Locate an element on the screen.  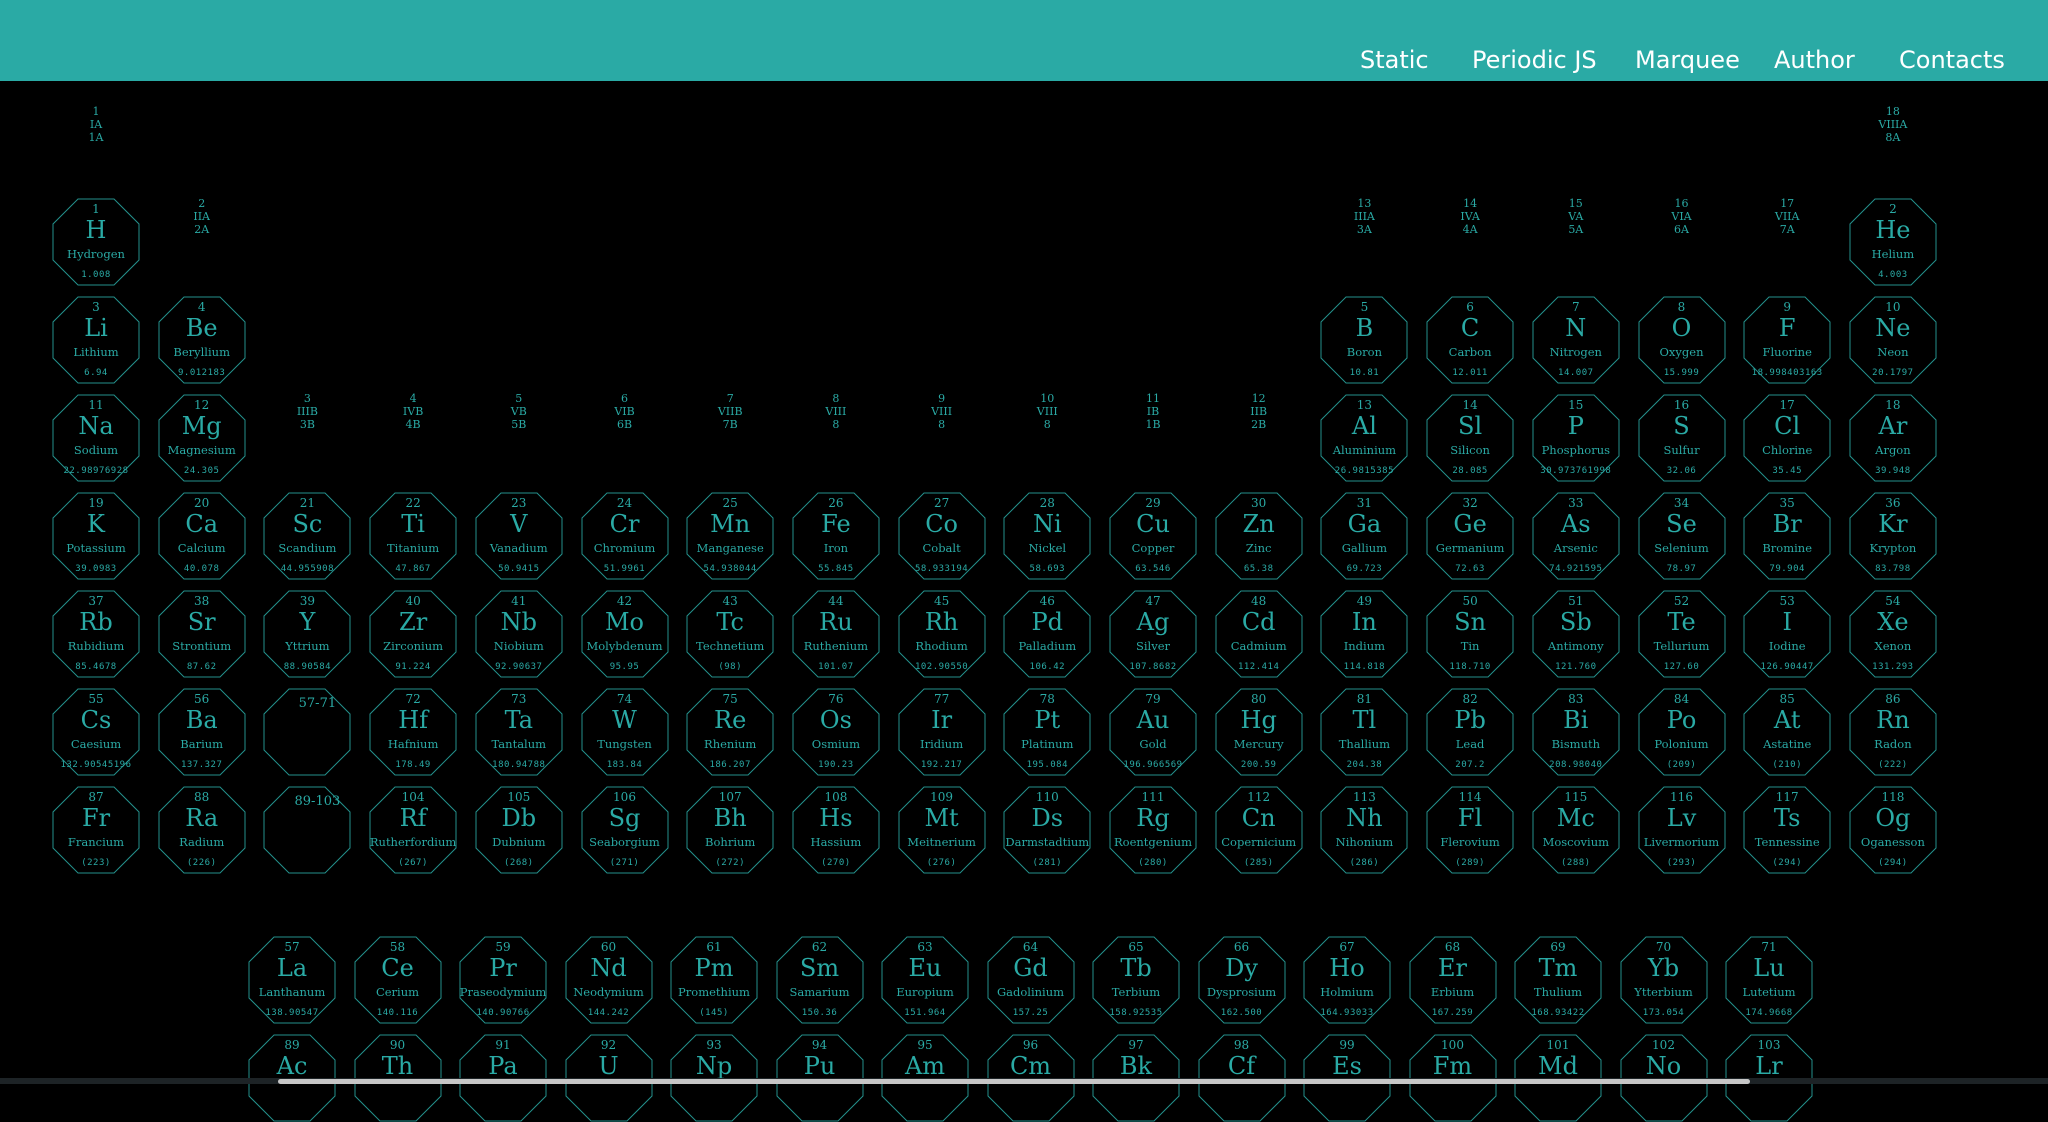
element-rh: 45 Rh Rhodium 102.90550 is located at coordinates (942, 634).